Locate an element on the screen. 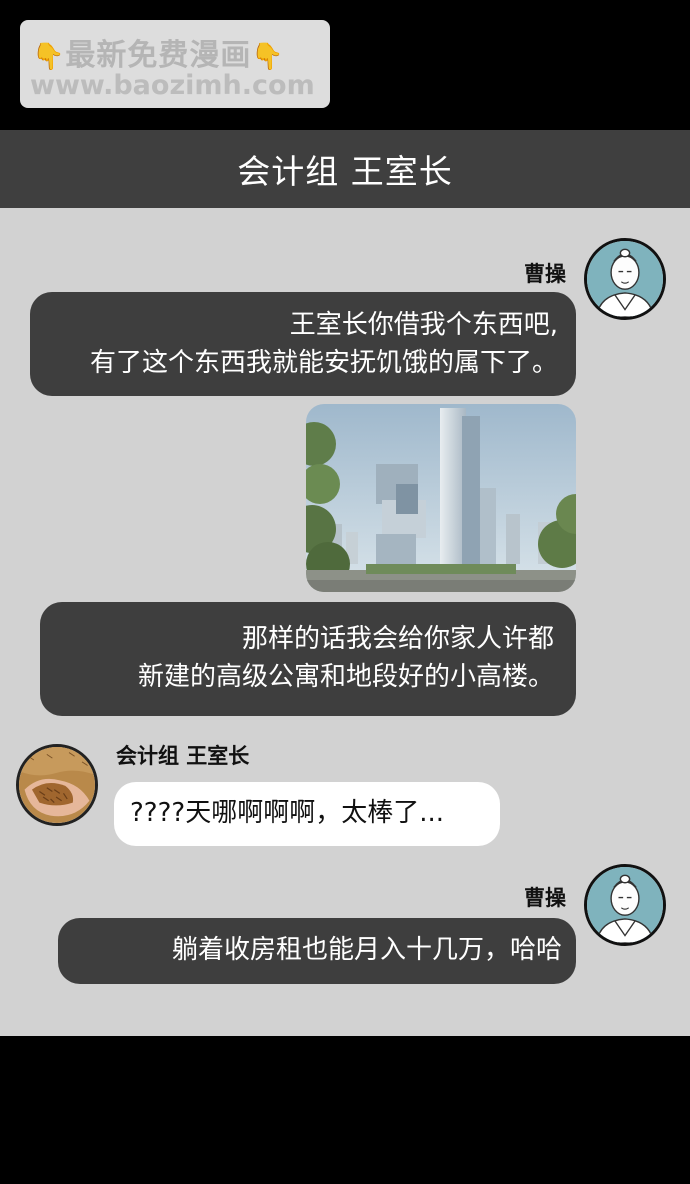 This screenshot has width=690, height=1184. watermark-banner: 👇最新免费漫画👇 www.baozimh.com is located at coordinates (175, 64).